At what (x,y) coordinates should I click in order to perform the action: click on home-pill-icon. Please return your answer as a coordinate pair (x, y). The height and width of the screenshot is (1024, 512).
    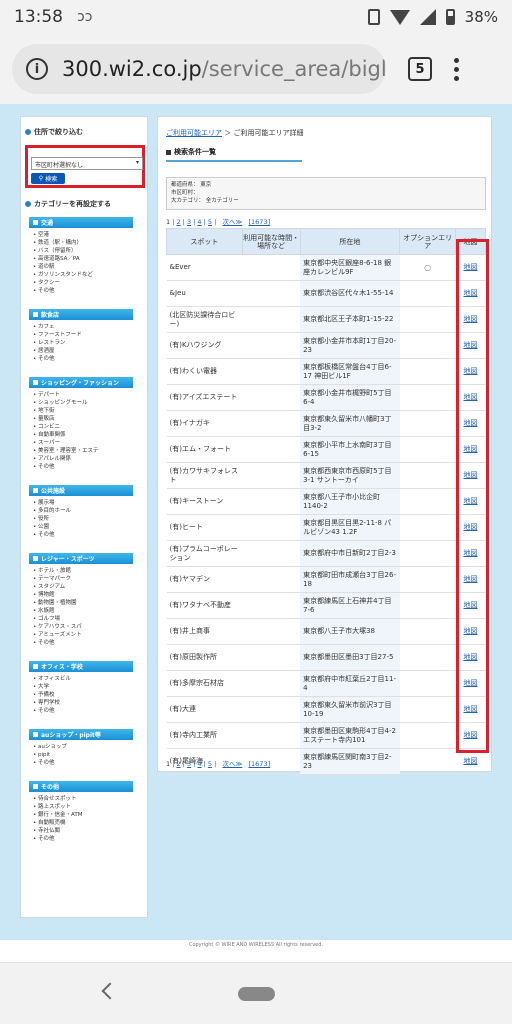
    Looking at the image, I should click on (256, 994).